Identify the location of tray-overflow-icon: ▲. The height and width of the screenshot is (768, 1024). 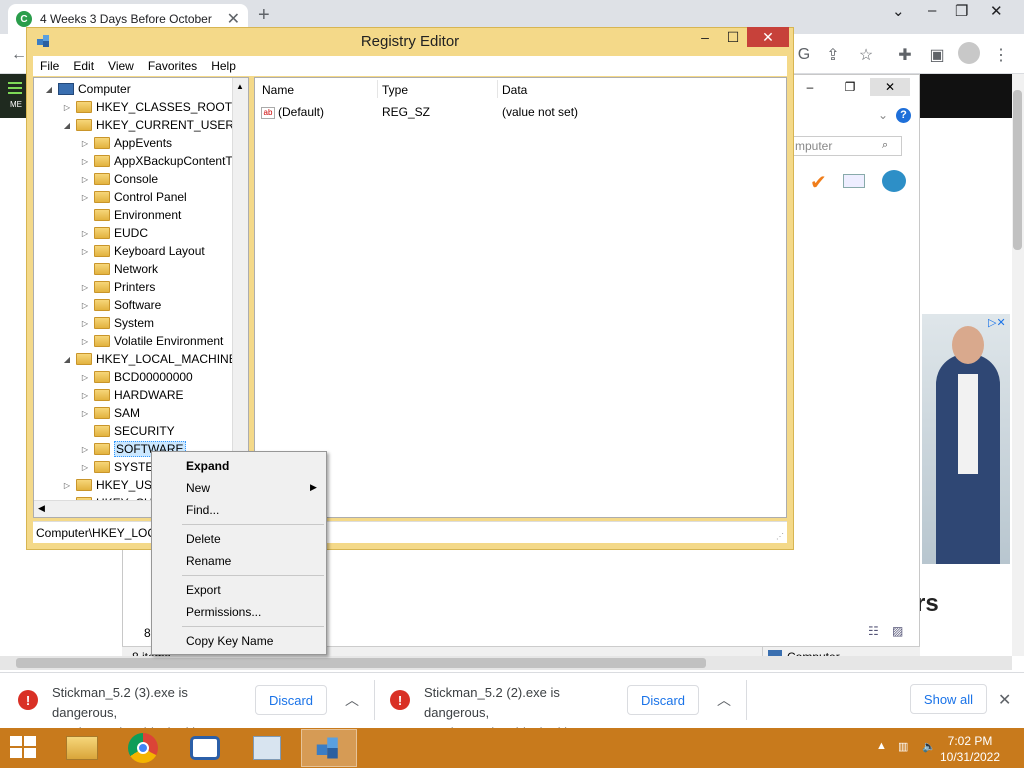
(881, 746).